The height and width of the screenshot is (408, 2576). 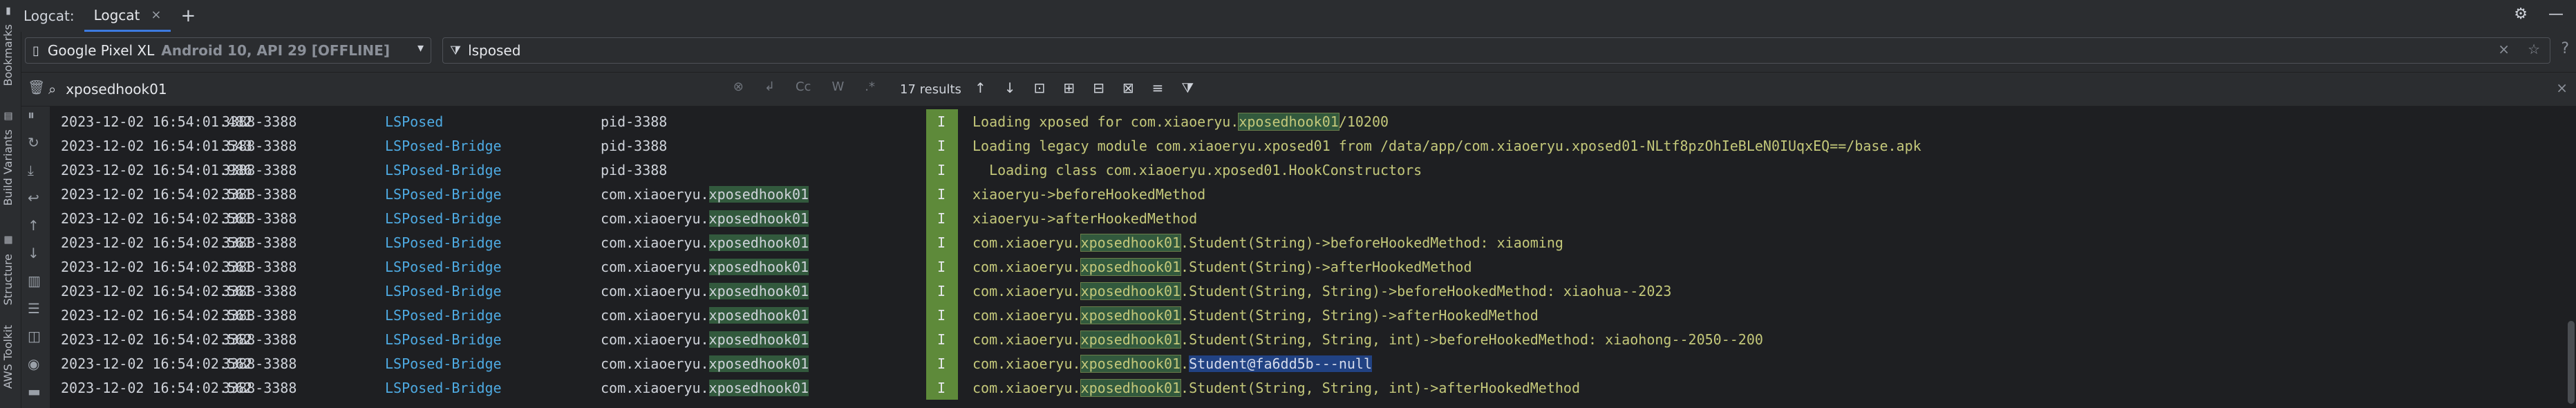 I want to click on soft-wrap-icon: ↩, so click(x=33, y=197).